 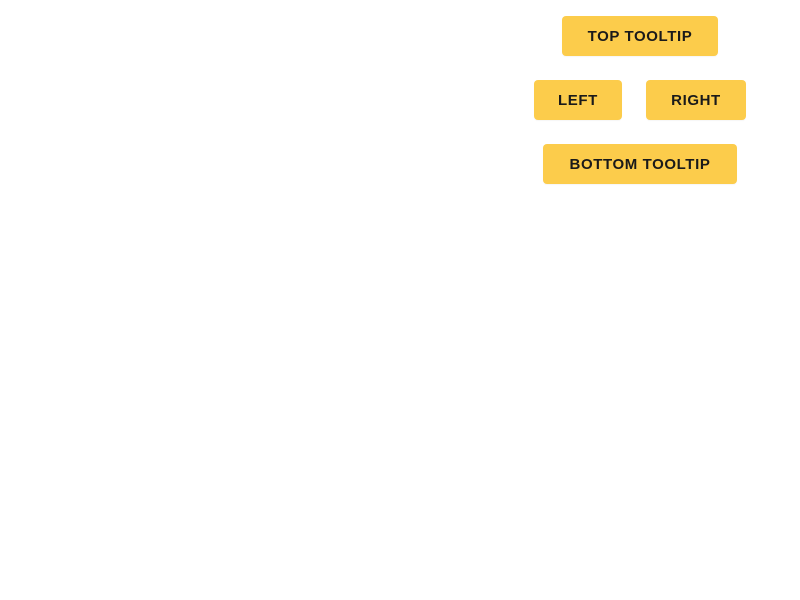 I want to click on left-tooltip-button: LEFT, so click(x=578, y=100).